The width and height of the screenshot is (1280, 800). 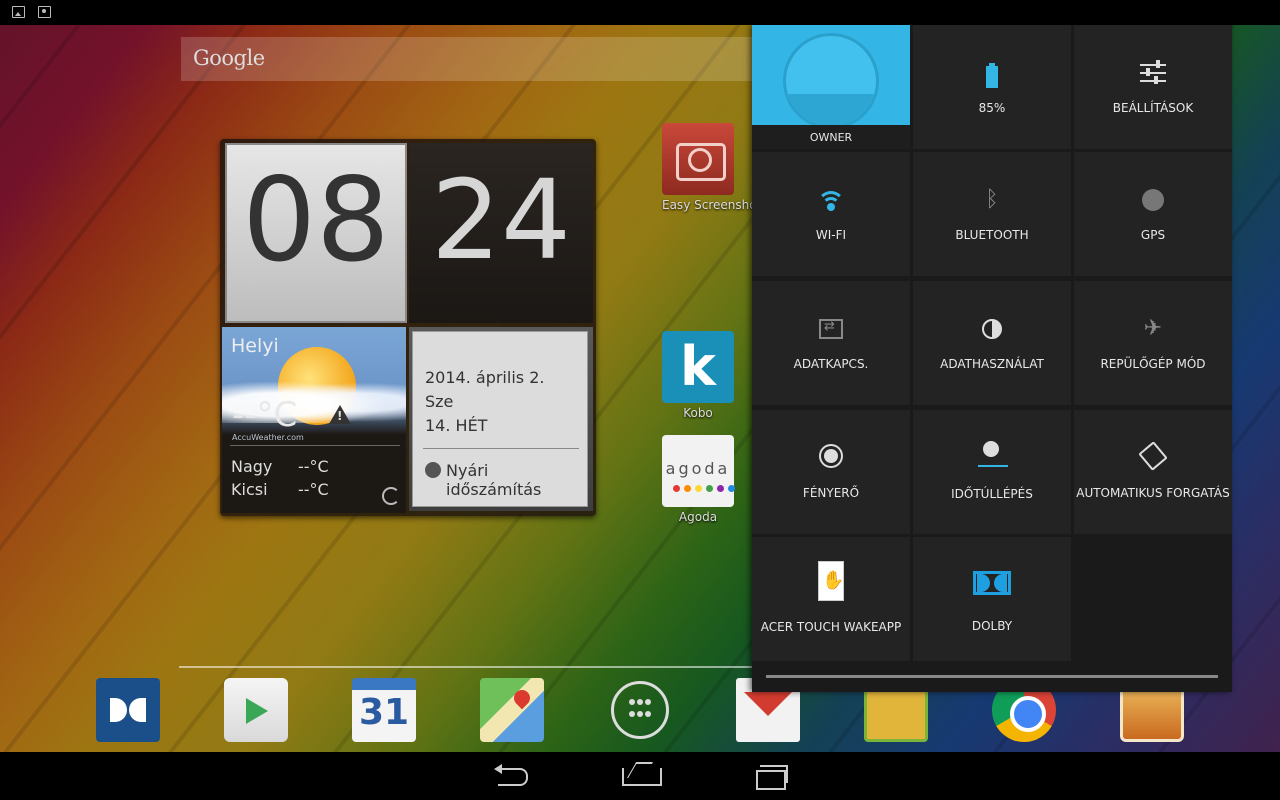 I want to click on agoda-dots, so click(x=704, y=488).